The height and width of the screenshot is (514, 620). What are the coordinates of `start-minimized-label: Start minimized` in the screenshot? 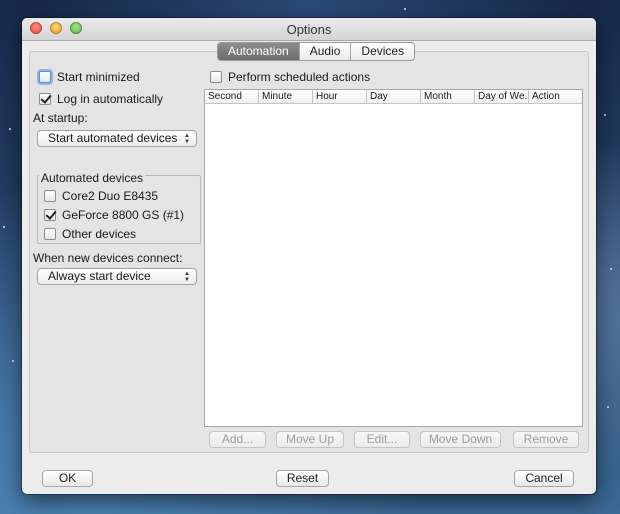 It's located at (98, 77).